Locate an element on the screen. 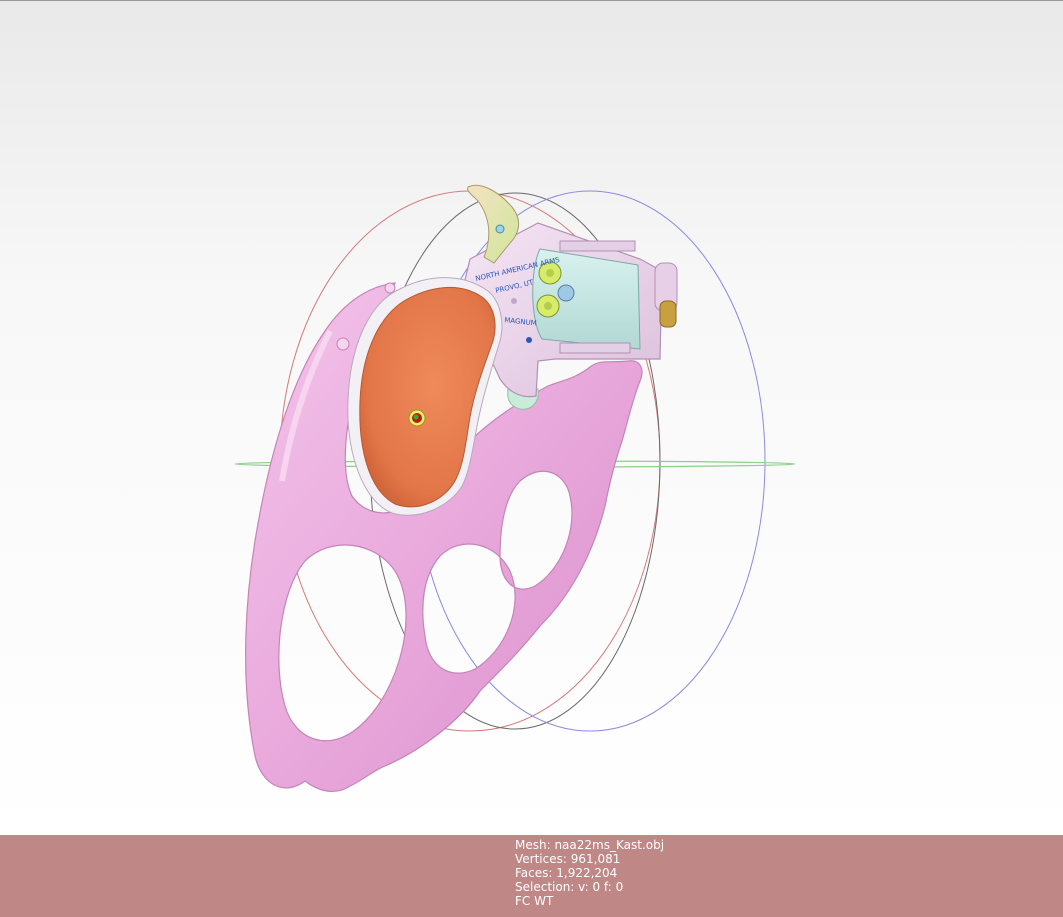  render-mode: FC WT is located at coordinates (534, 901).